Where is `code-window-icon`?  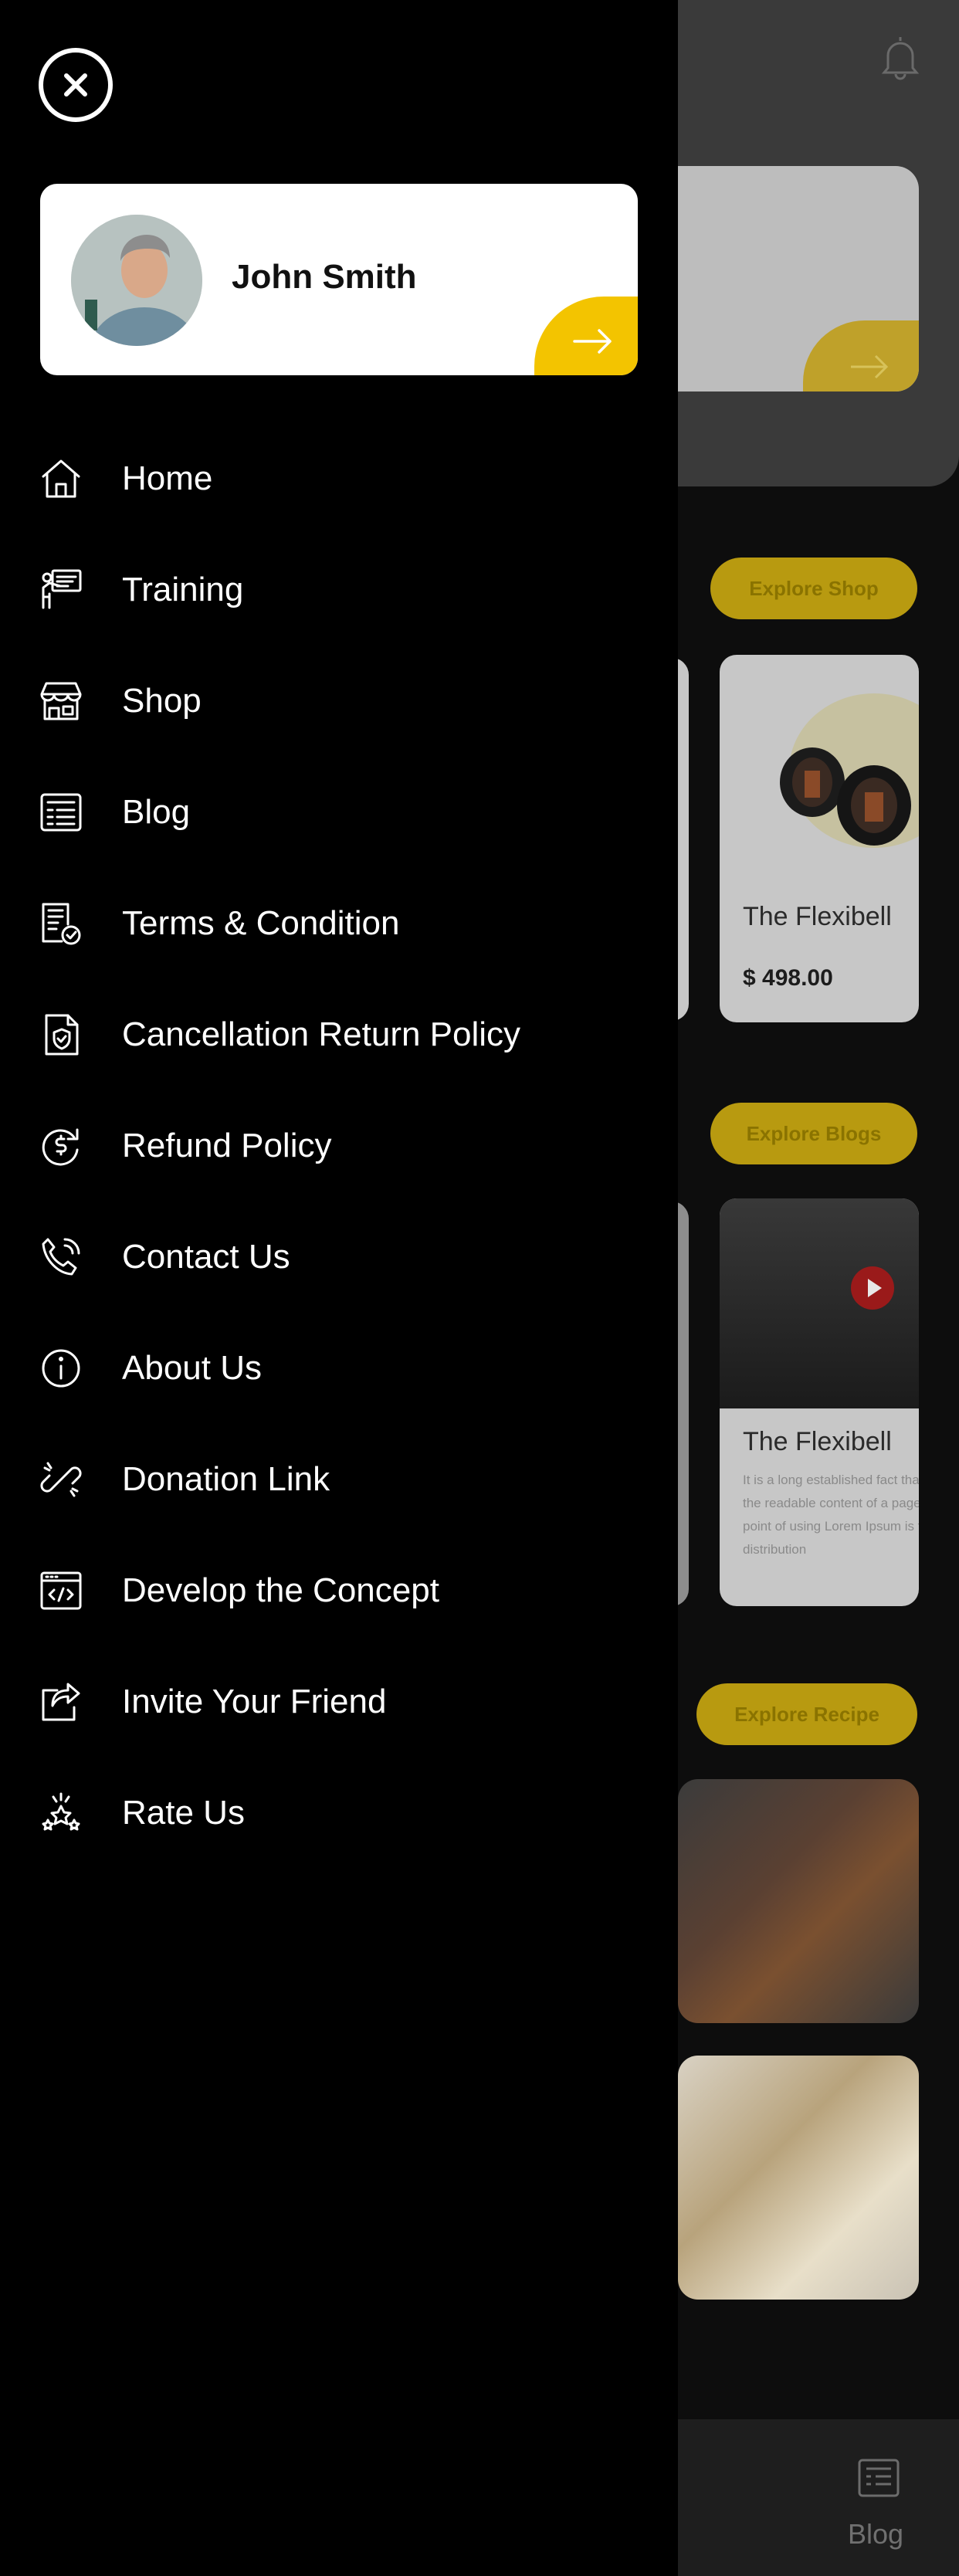 code-window-icon is located at coordinates (61, 1590).